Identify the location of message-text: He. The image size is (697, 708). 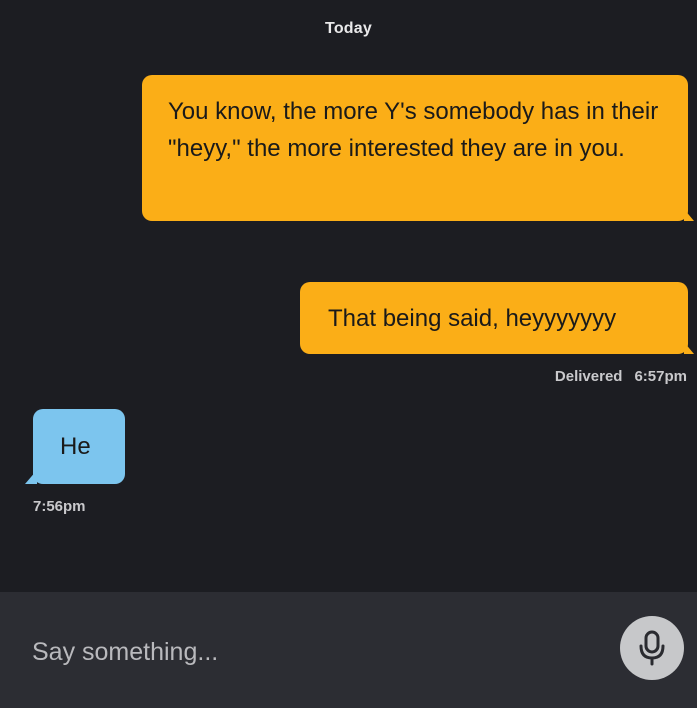
(75, 446).